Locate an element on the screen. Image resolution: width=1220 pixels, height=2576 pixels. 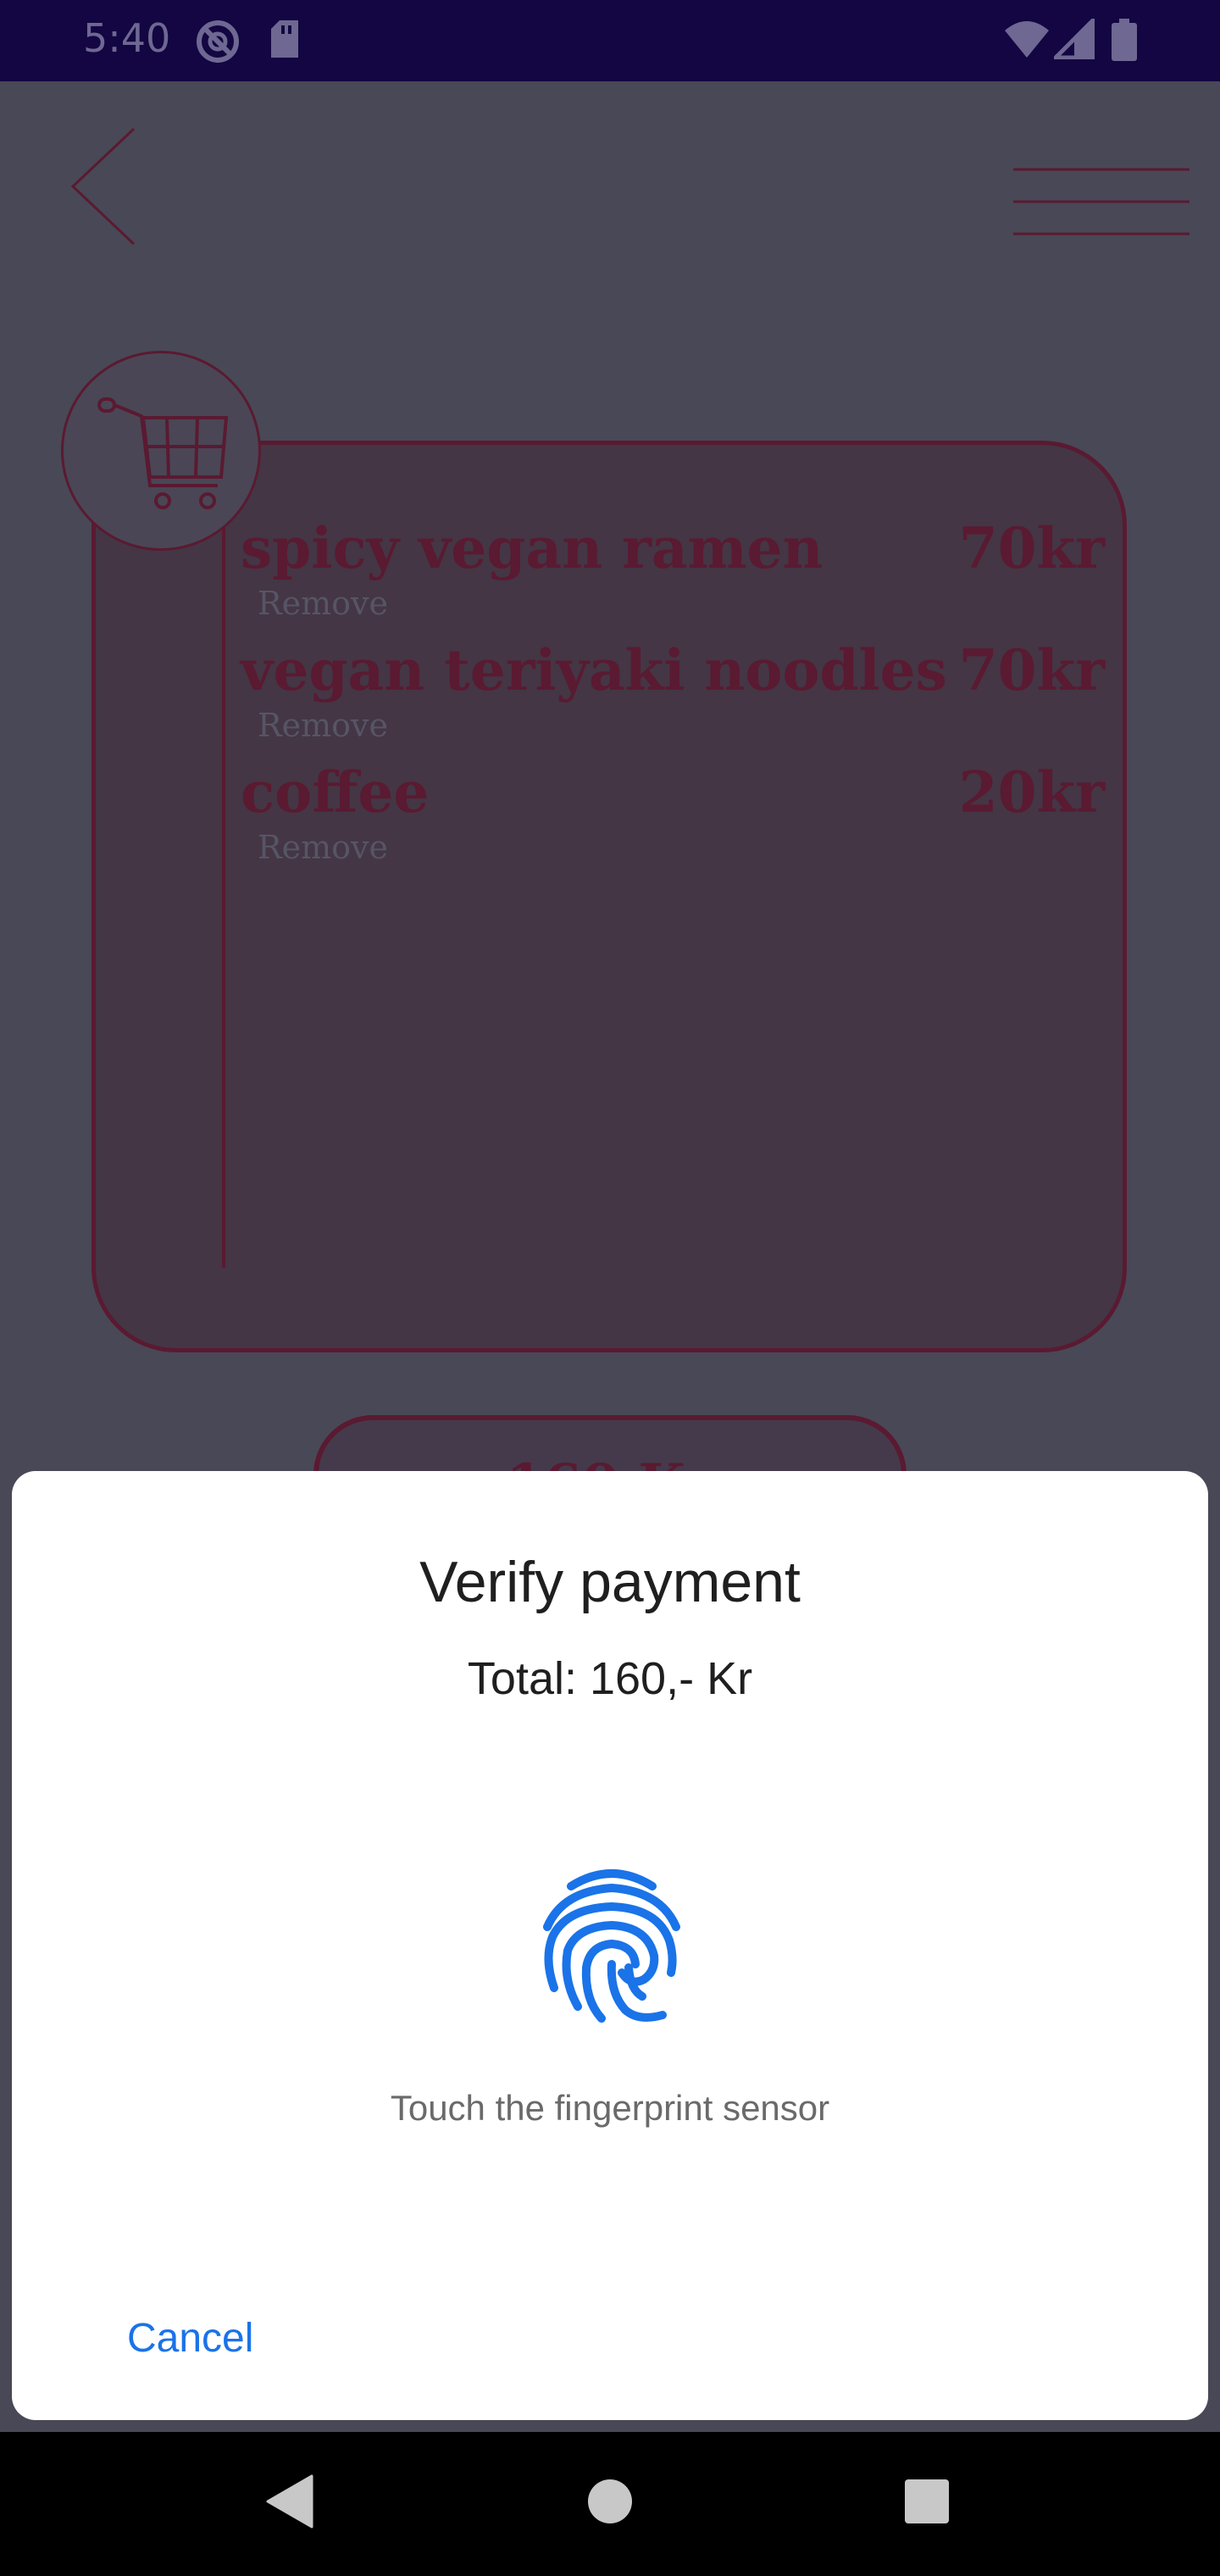
cart-item: spicy vegan ramen 70kr Remove is located at coordinates (673, 570).